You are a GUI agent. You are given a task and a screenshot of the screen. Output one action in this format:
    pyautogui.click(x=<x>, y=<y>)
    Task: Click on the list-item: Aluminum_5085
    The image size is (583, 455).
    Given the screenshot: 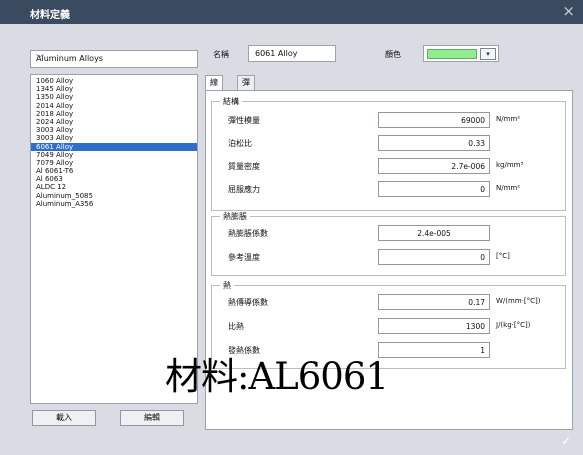 What is the action you would take?
    pyautogui.click(x=114, y=196)
    